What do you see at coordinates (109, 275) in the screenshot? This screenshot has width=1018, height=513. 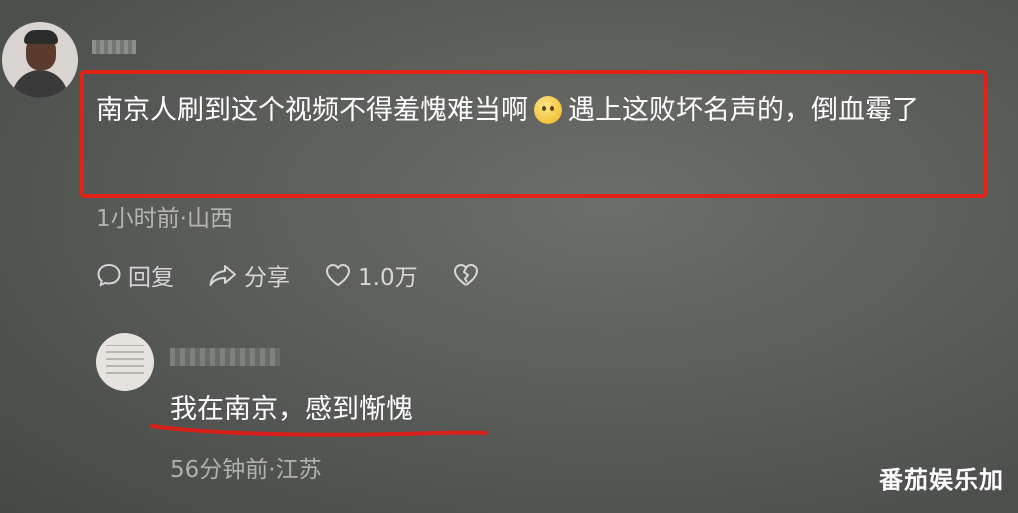 I see `reply-bubble-icon` at bounding box center [109, 275].